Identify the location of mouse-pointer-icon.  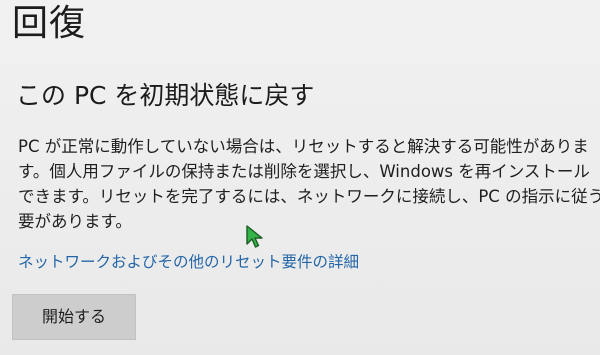
(254, 236).